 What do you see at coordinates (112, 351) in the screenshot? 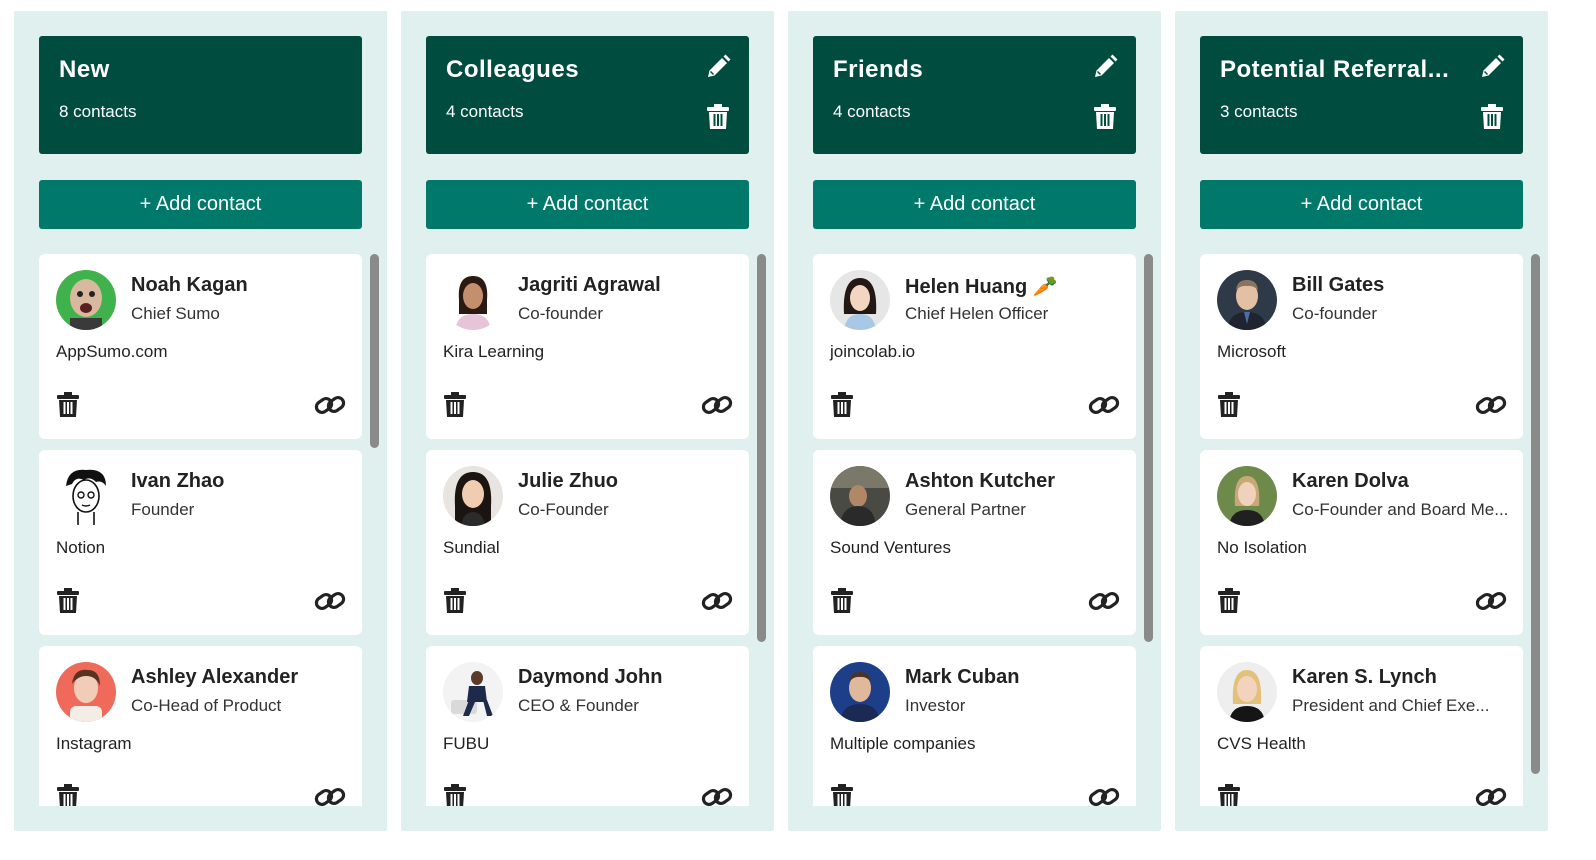
I see `contact-company: AppSumo.com` at bounding box center [112, 351].